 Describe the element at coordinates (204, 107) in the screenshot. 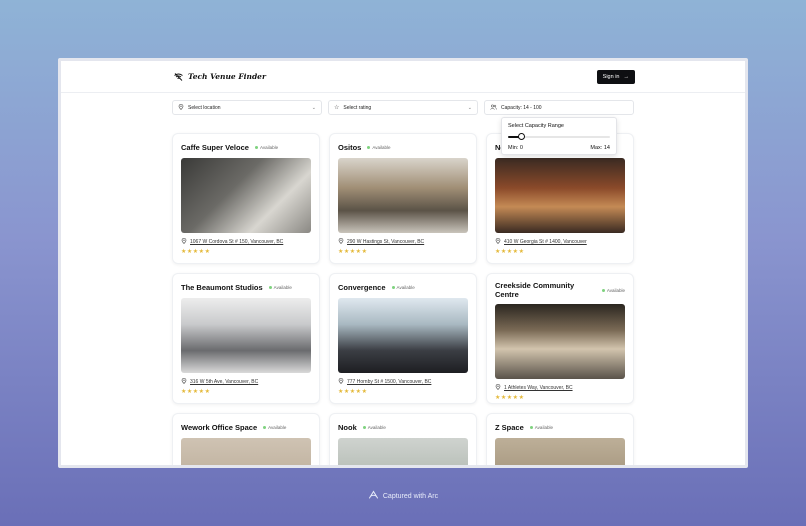

I see `location-placeholder: Select location` at that location.